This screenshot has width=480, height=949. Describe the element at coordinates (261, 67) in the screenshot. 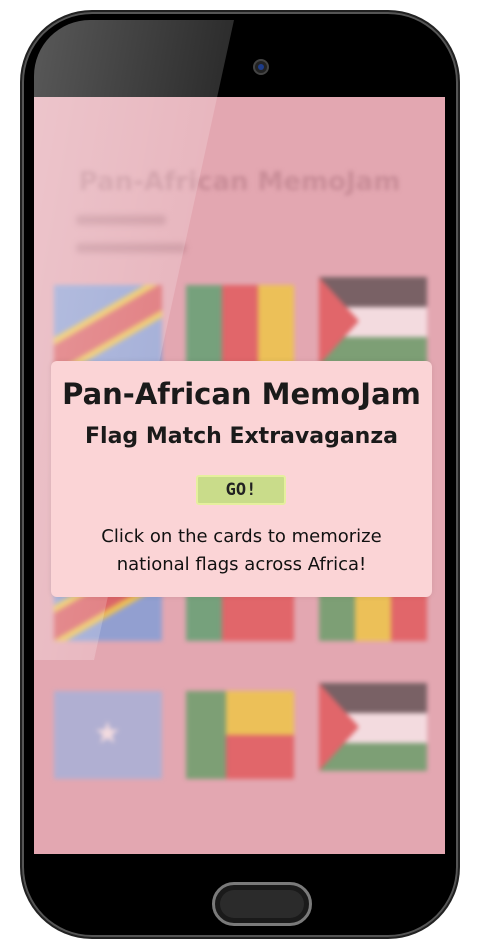

I see `camera-icon` at that location.